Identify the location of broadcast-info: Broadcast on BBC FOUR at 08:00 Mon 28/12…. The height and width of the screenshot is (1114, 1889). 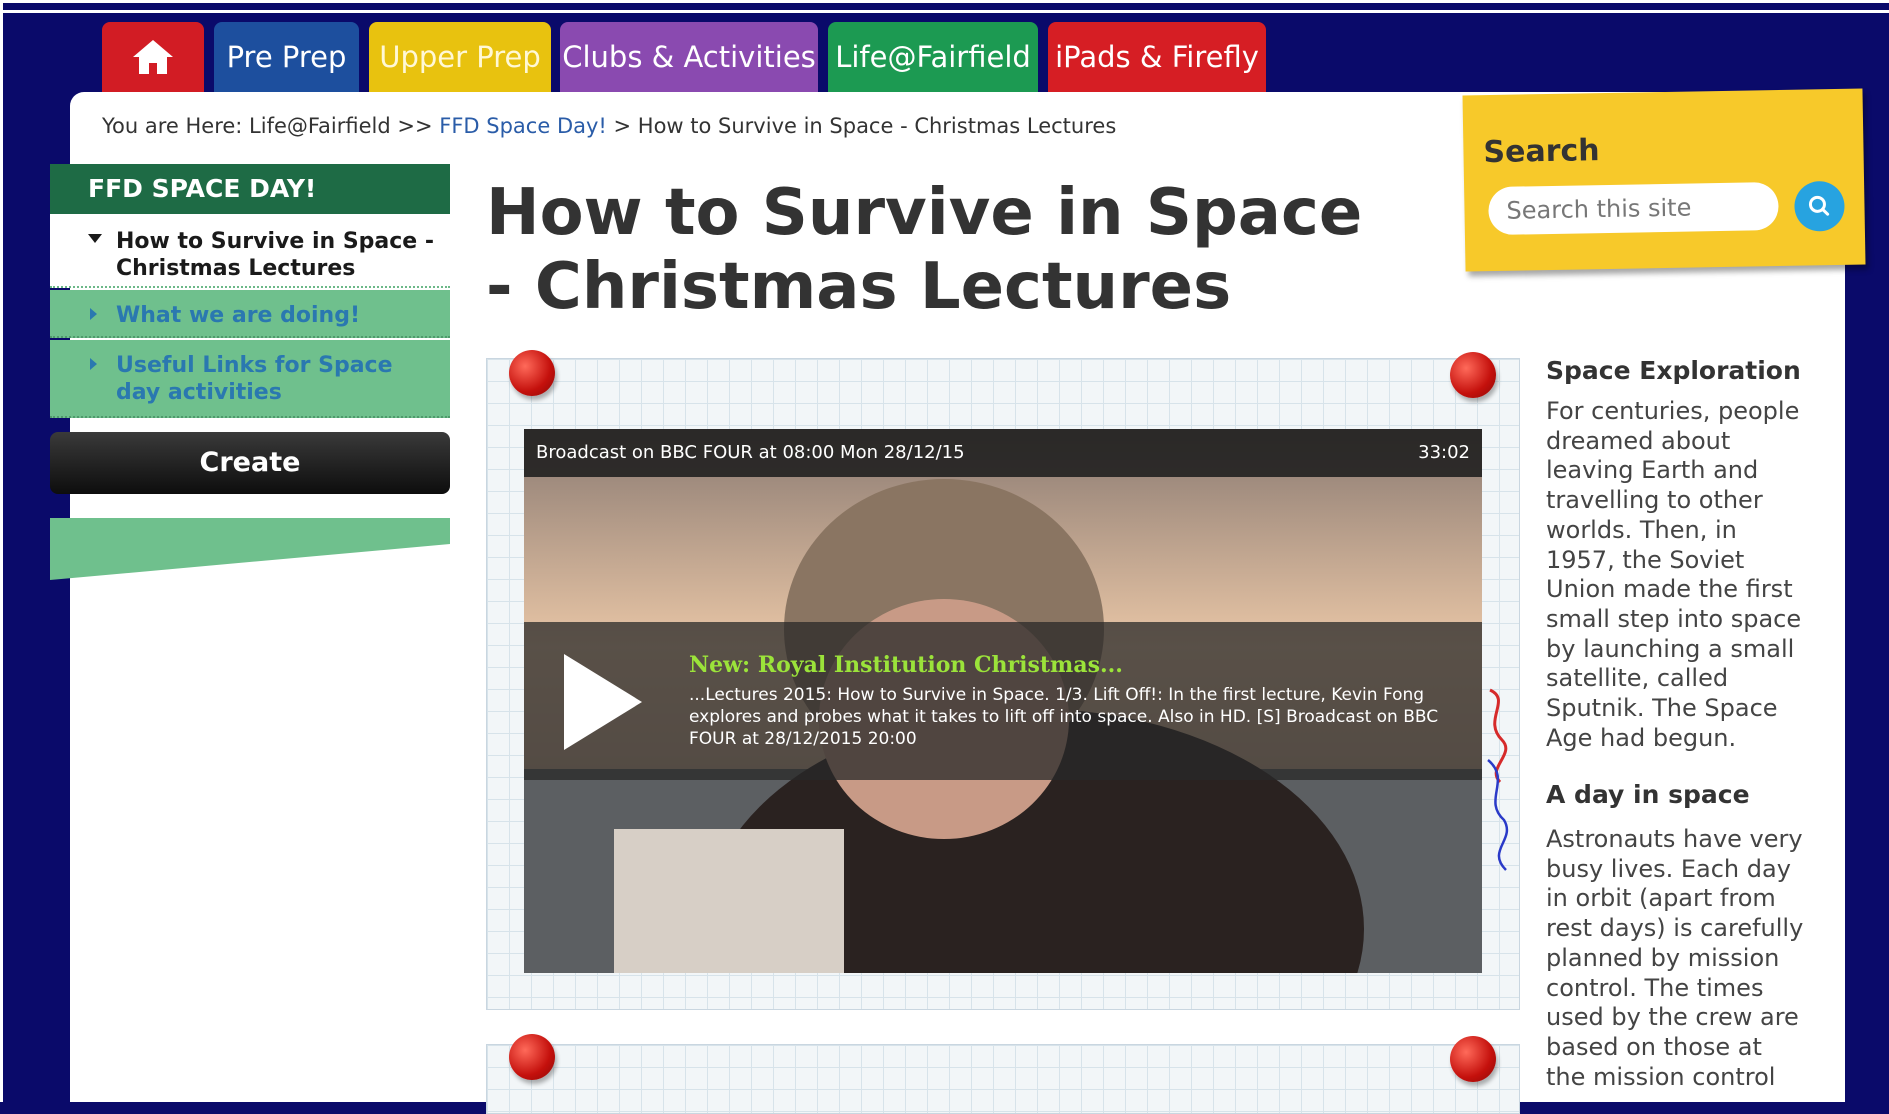
(750, 452).